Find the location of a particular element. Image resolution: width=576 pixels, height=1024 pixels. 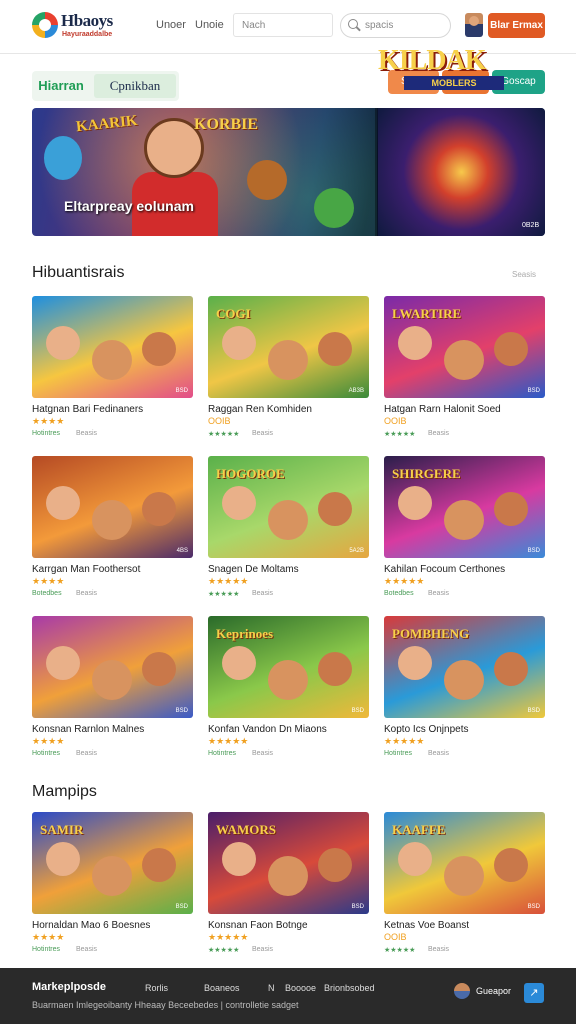

hero-banner: KAARIK KORBIE Eltarpreay eolunam is located at coordinates (288, 172).